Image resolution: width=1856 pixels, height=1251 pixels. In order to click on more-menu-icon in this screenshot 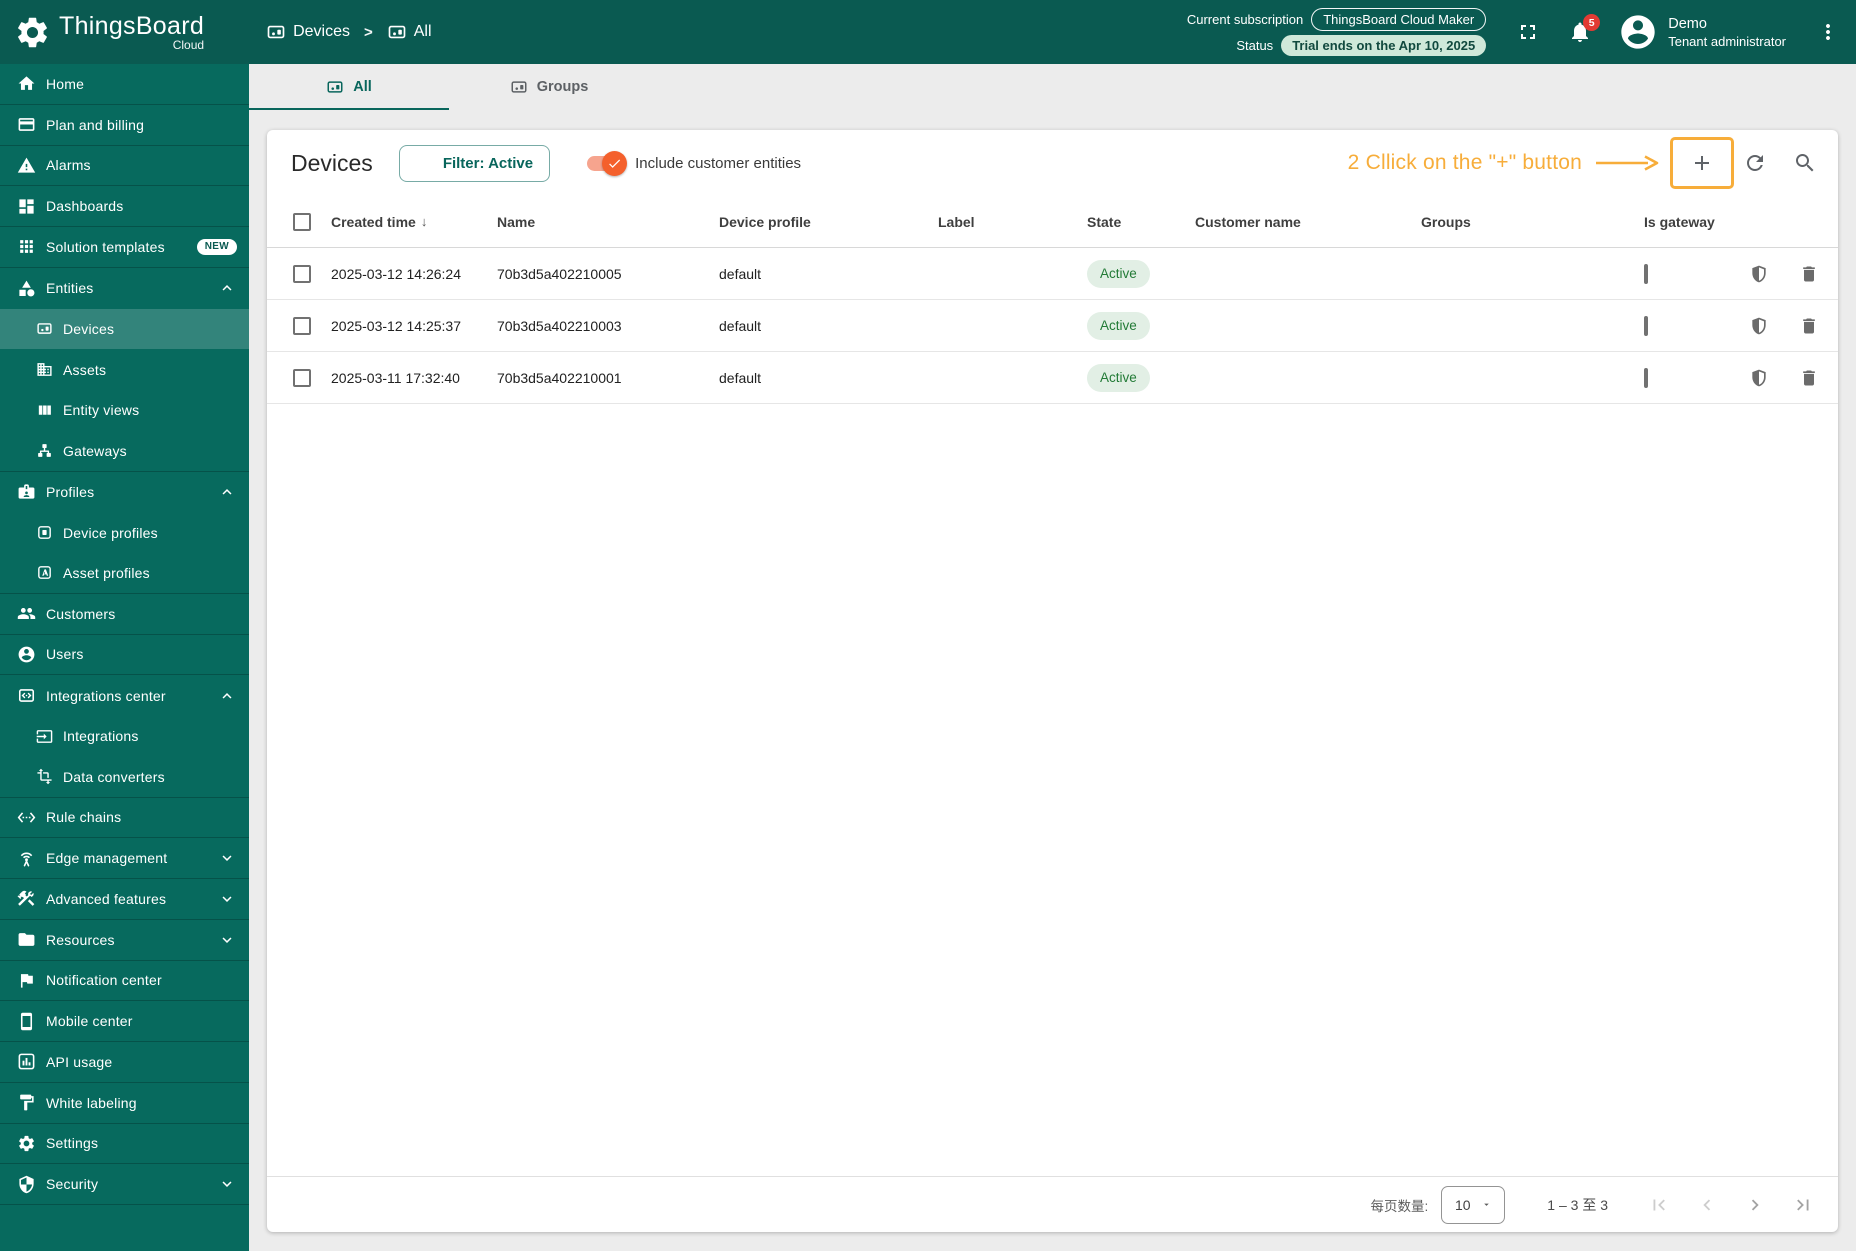, I will do `click(1828, 32)`.